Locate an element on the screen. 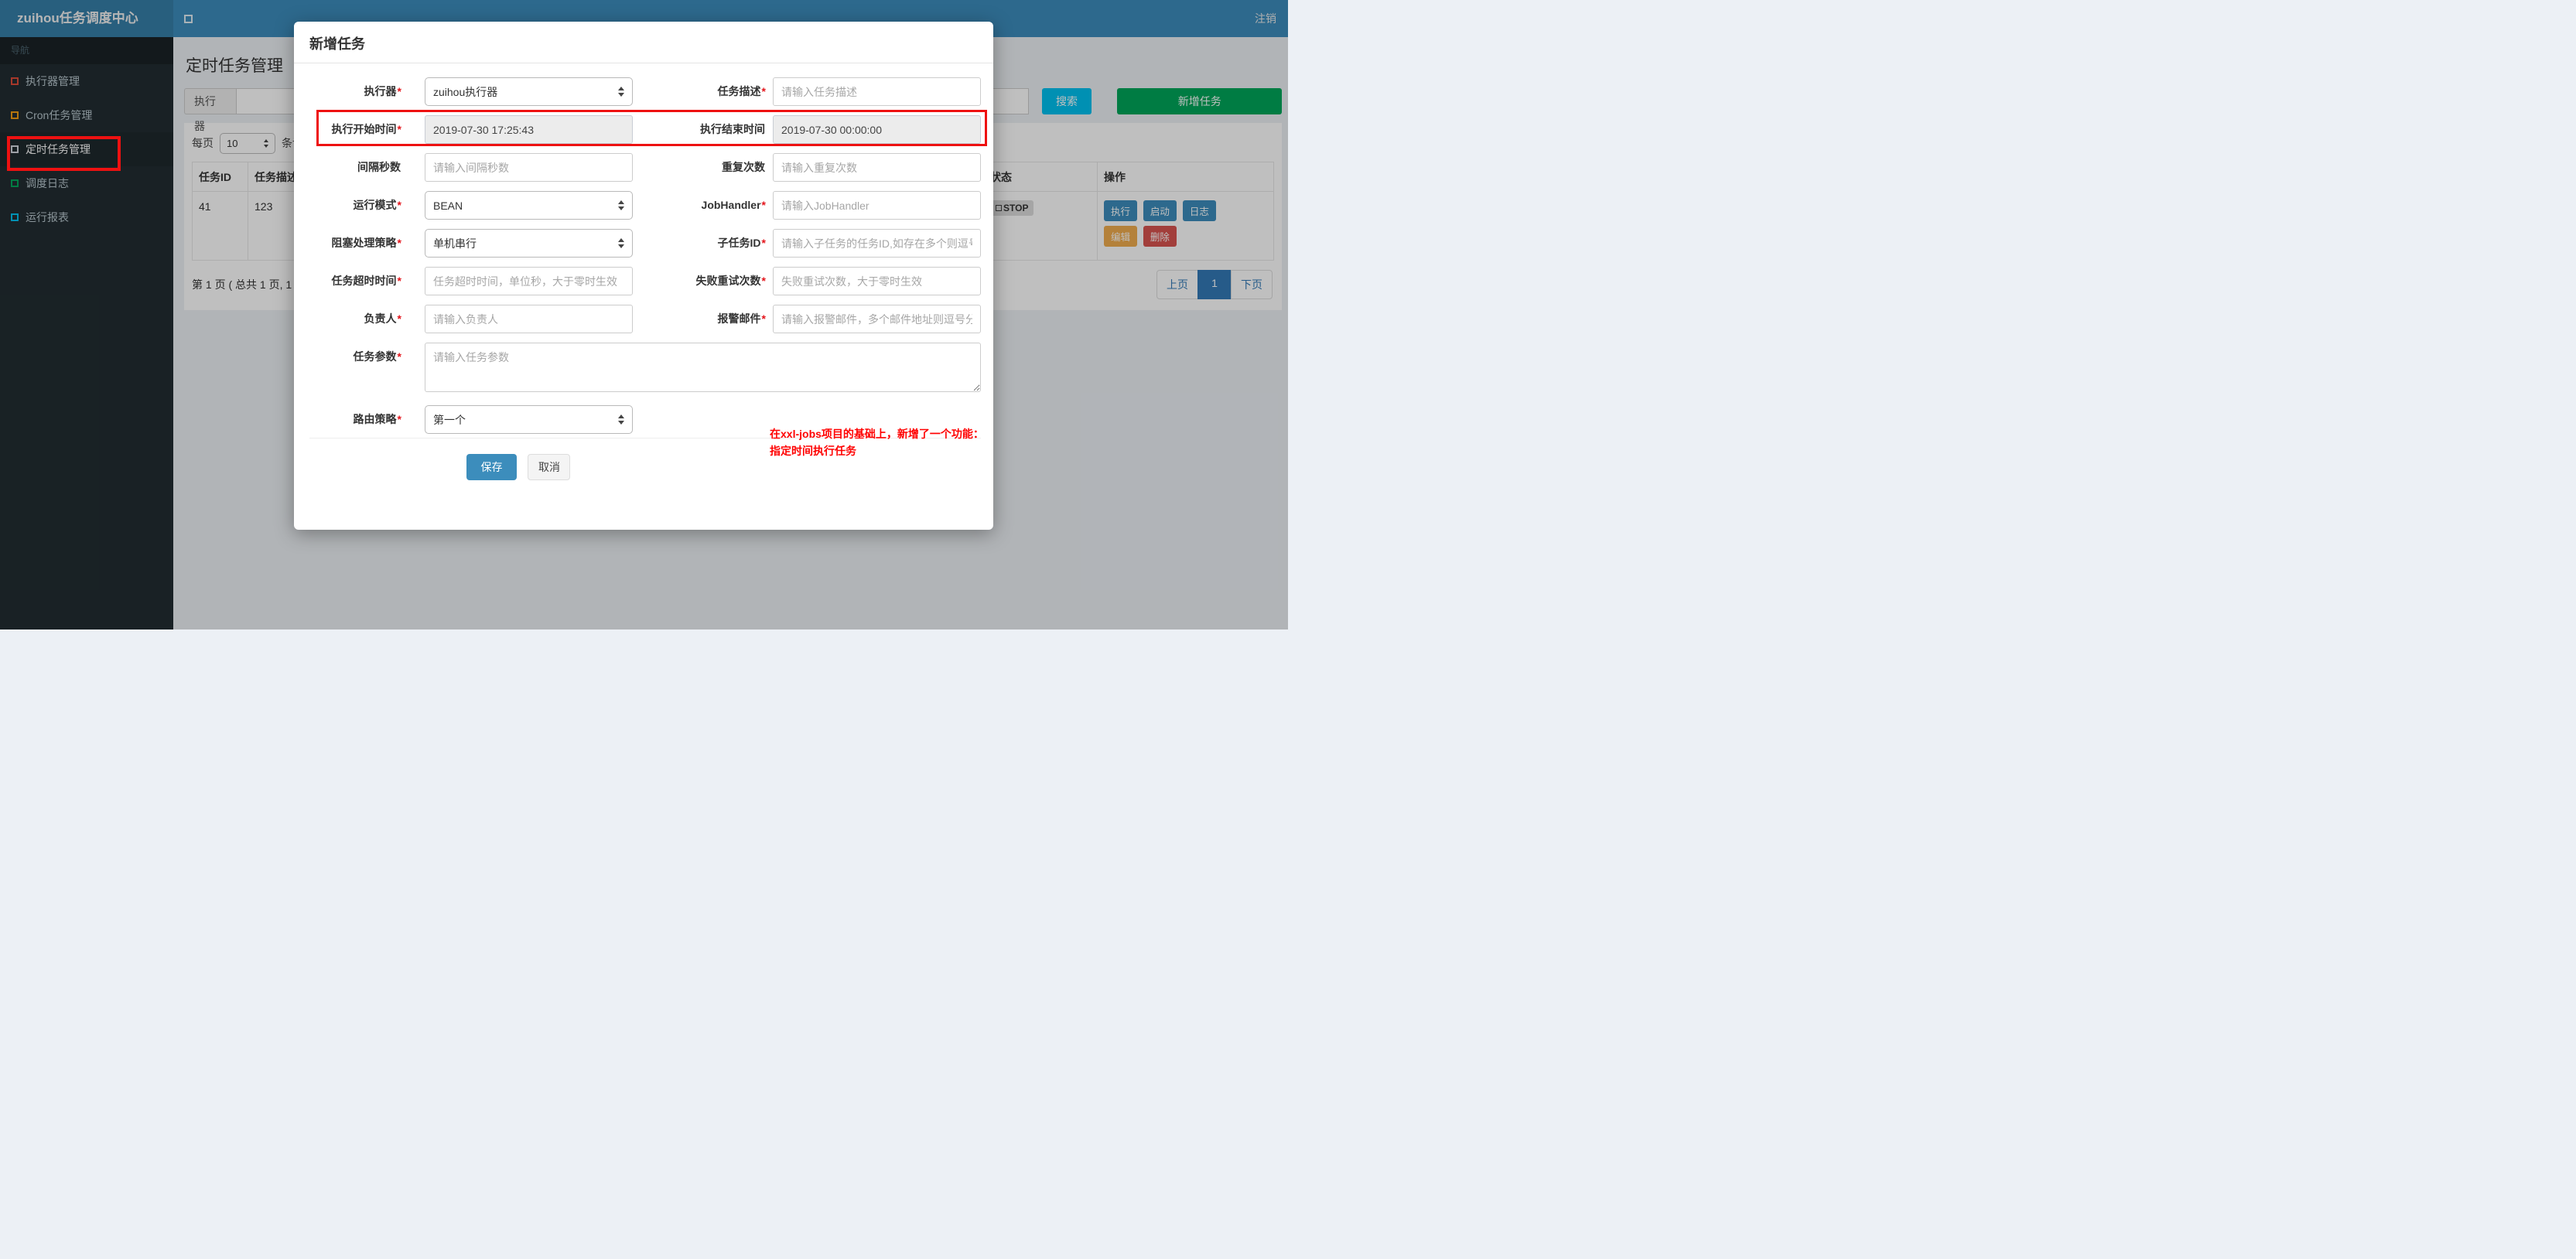 The image size is (2576, 1259). child-job-input is located at coordinates (877, 243).